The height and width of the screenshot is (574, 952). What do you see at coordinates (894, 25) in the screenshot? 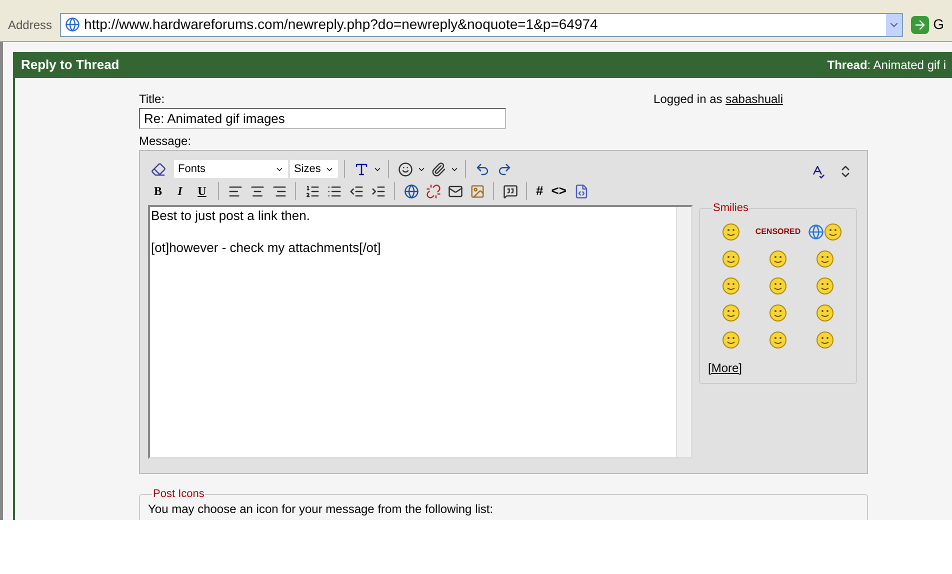
I see `dropdown-icon` at bounding box center [894, 25].